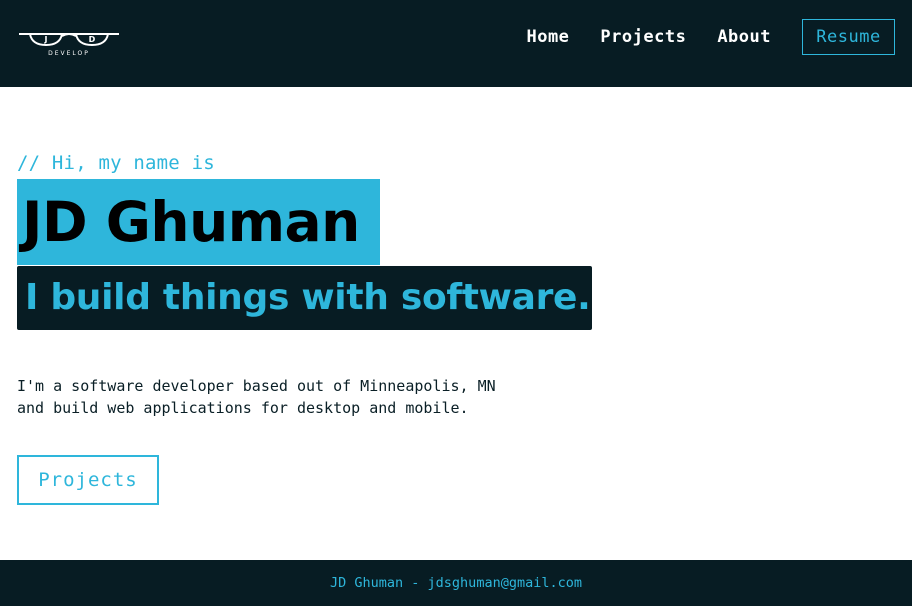  I want to click on hero-tagline: I build things with software., so click(308, 297).